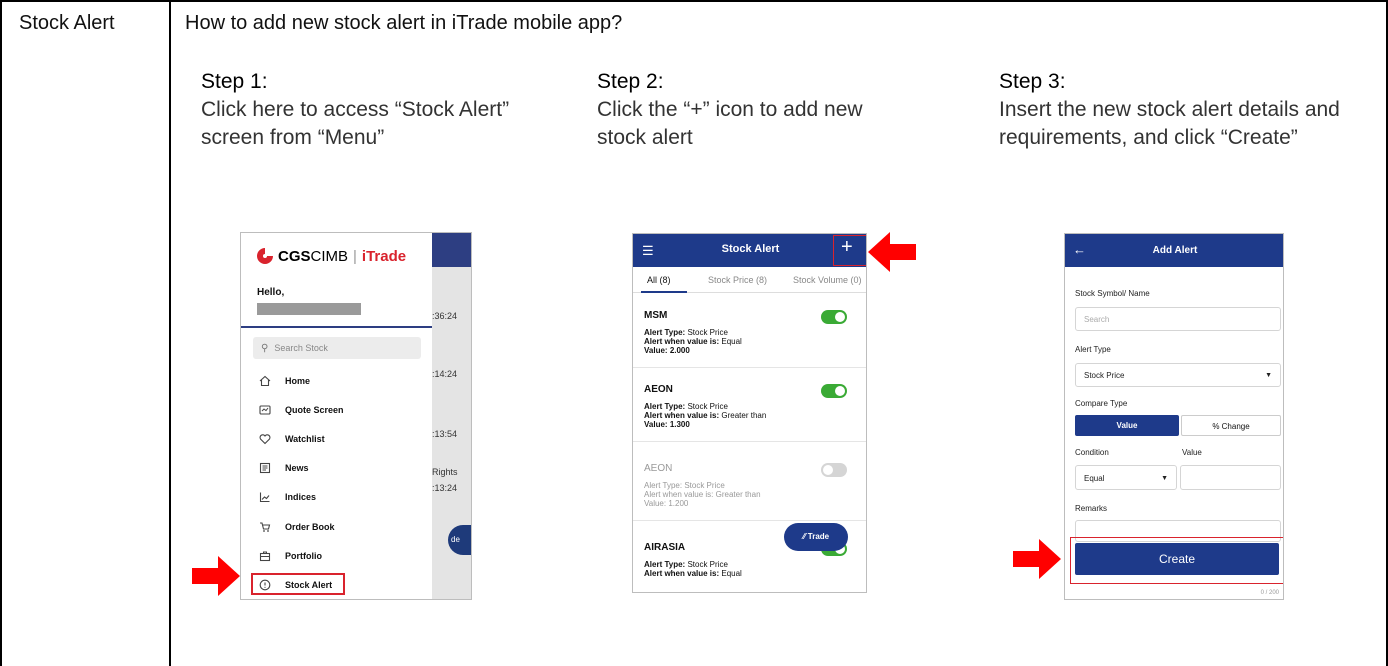 This screenshot has height=666, width=1388. What do you see at coordinates (1032, 81) in the screenshot?
I see `step-heading: Step 3:` at bounding box center [1032, 81].